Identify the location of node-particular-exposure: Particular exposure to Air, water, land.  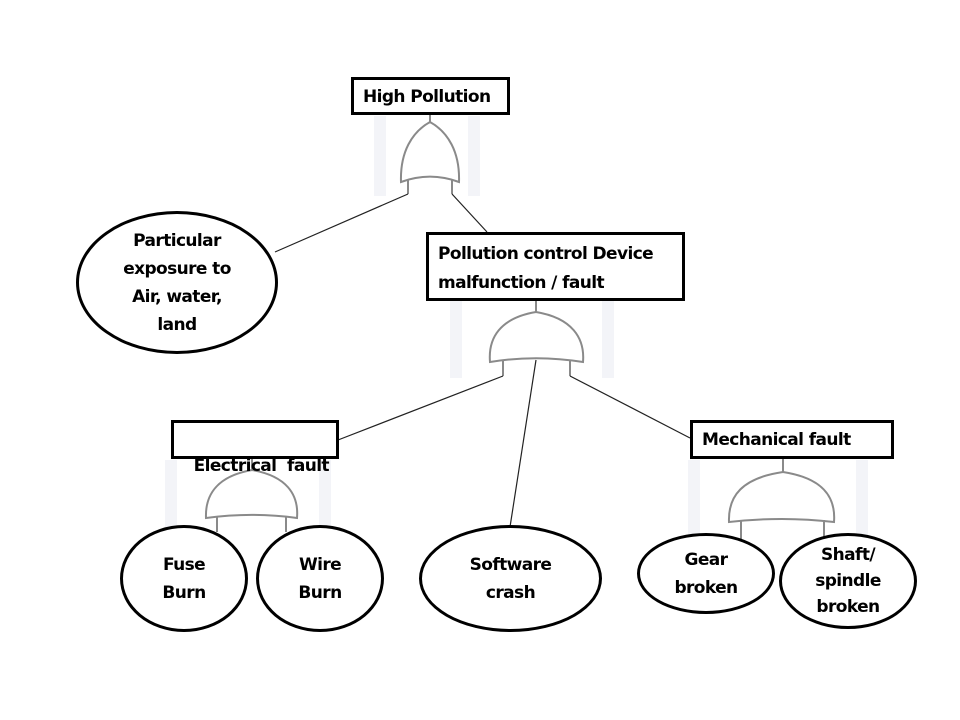
(177, 282).